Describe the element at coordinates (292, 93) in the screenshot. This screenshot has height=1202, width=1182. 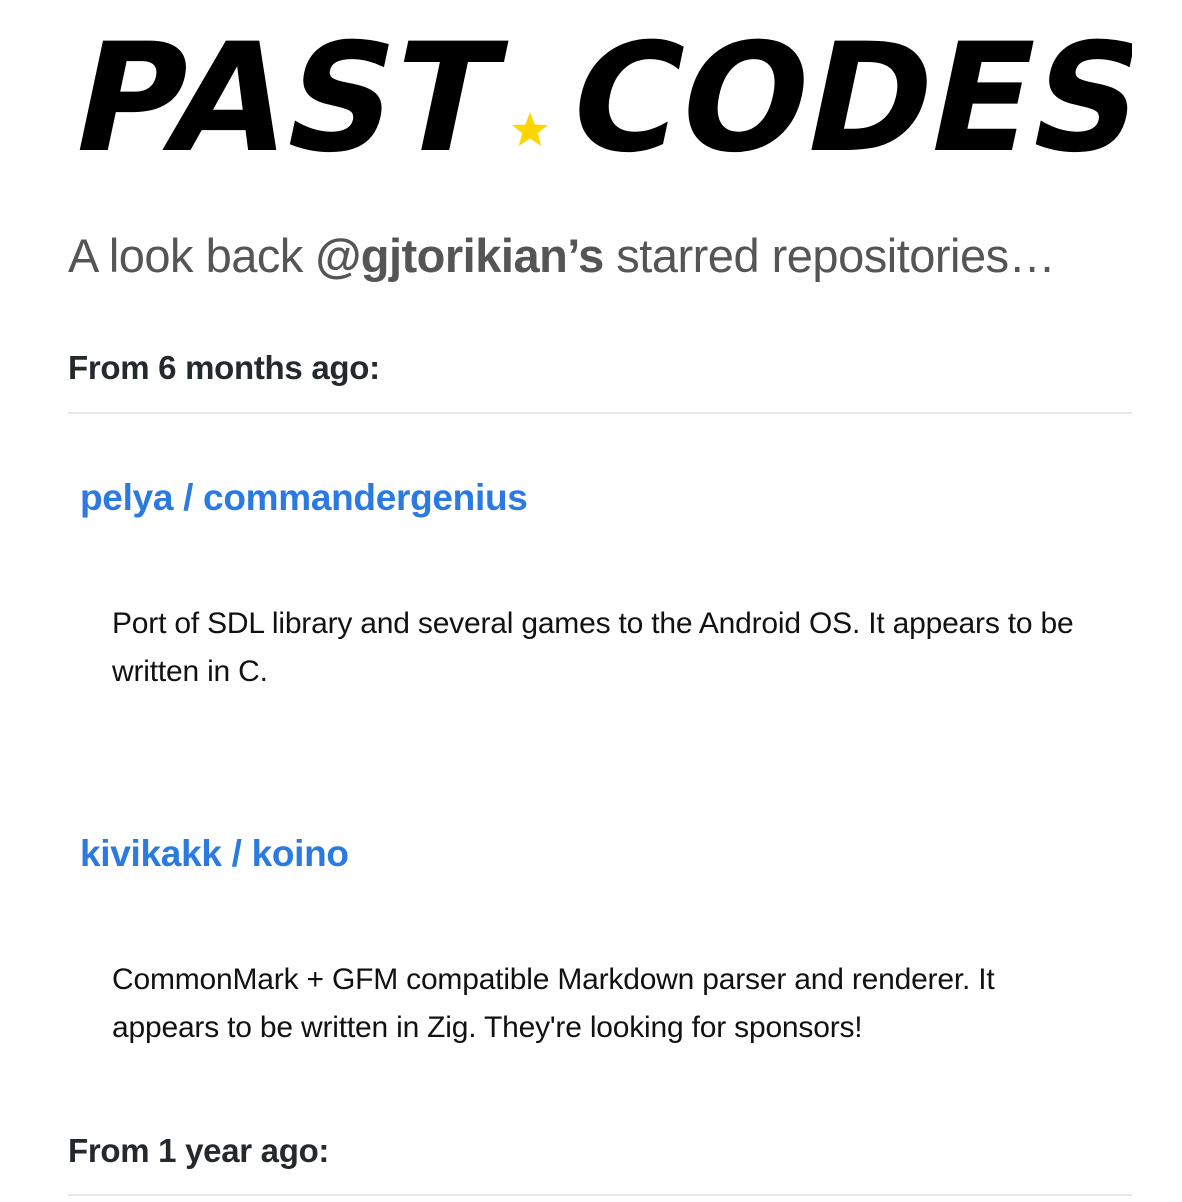
I see `logo-left-text: PAST` at that location.